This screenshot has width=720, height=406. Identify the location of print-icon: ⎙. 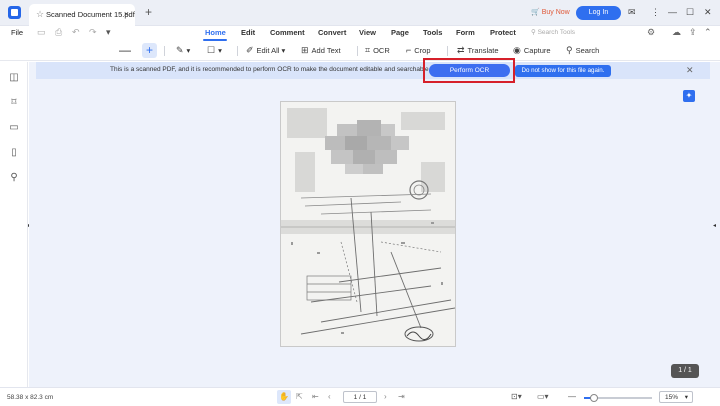
(58, 32).